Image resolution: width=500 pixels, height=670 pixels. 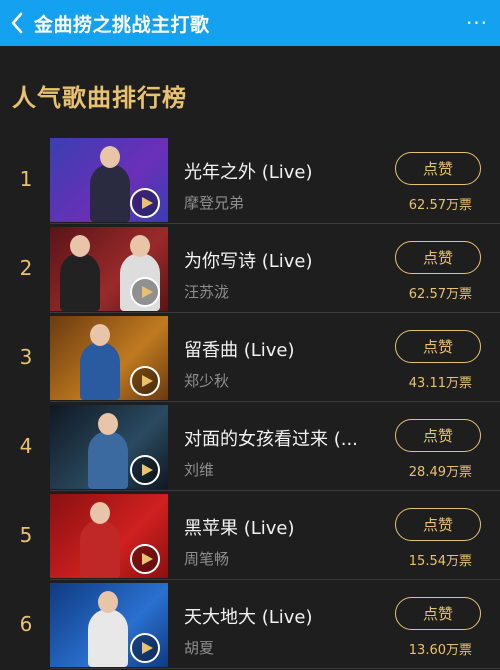 What do you see at coordinates (122, 24) in the screenshot?
I see `page-title: 金曲捞之挑战主打歌` at bounding box center [122, 24].